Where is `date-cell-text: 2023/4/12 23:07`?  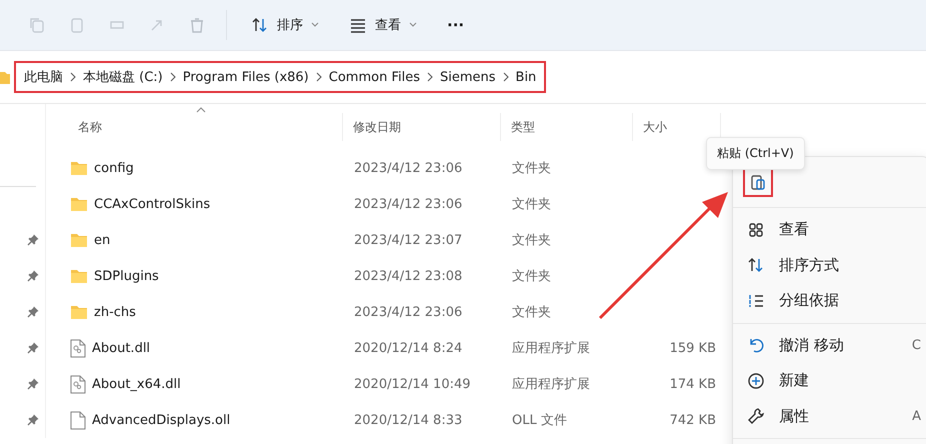
date-cell-text: 2023/4/12 23:07 is located at coordinates (408, 240).